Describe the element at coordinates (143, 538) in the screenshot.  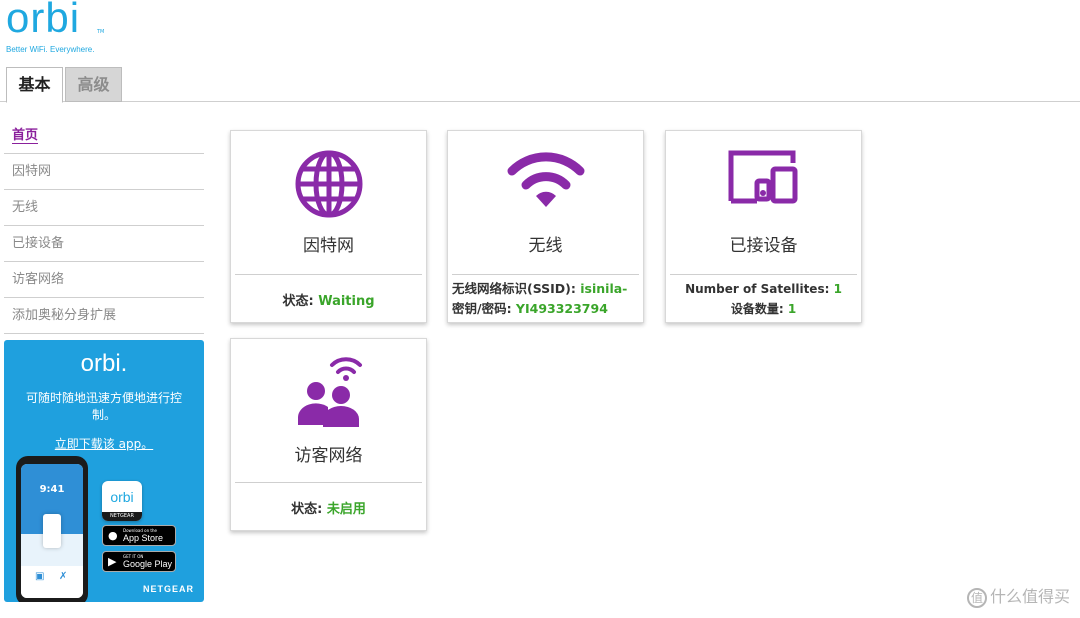
I see `app-store-text: App Store` at that location.